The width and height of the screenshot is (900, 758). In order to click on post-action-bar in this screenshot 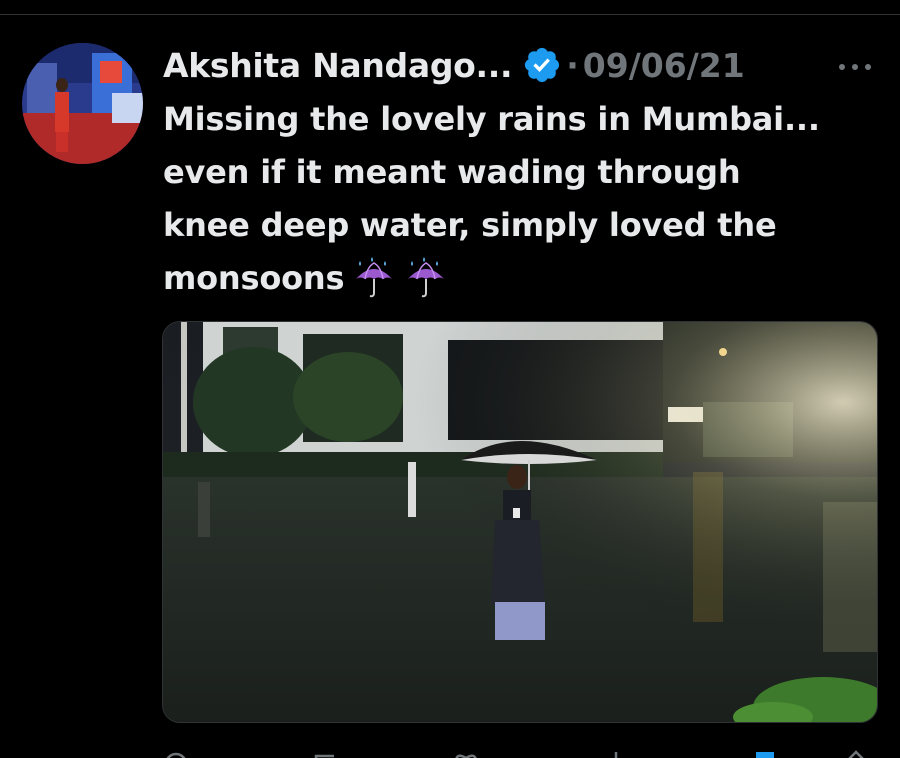, I will do `click(520, 751)`.